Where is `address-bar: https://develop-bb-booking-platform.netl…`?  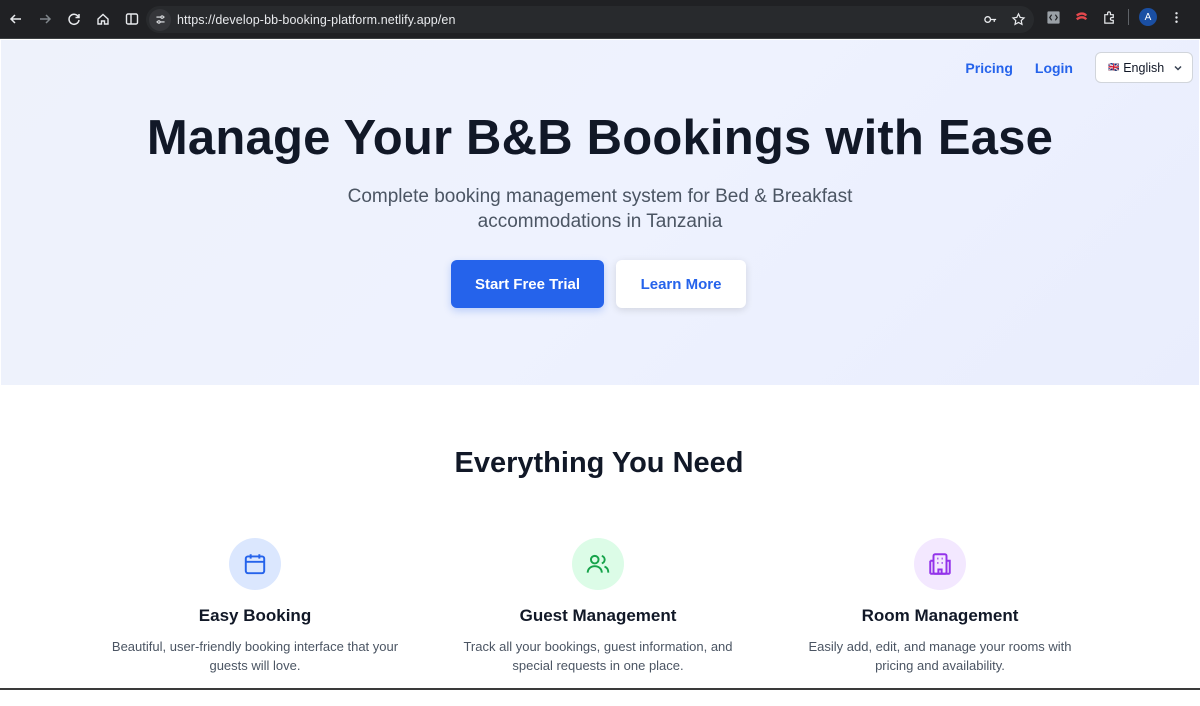
address-bar: https://develop-bb-booking-platform.netl… is located at coordinates (590, 19).